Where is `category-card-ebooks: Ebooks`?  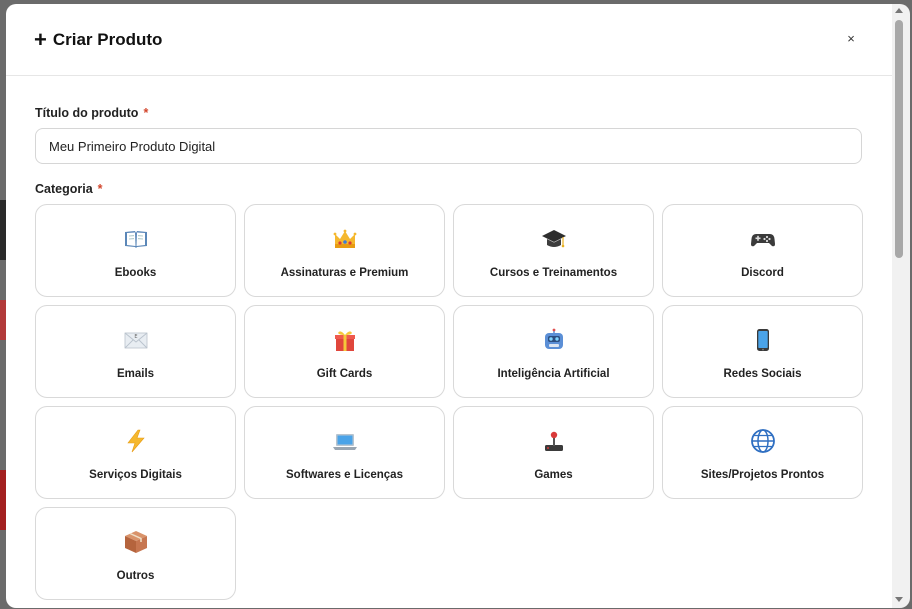
category-card-ebooks: Ebooks is located at coordinates (135, 250).